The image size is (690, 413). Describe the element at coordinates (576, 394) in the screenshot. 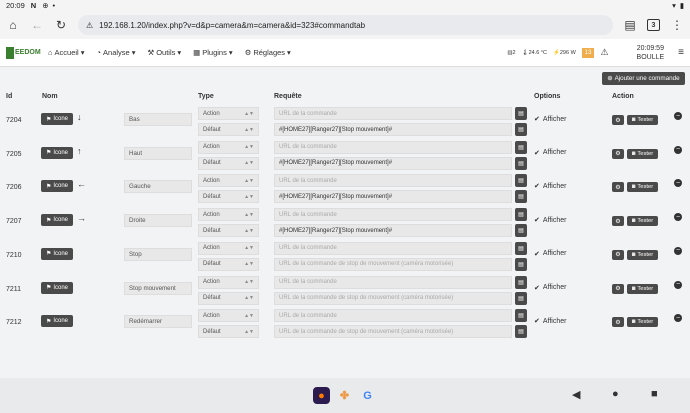

I see `back-nav-icon: ◀` at that location.